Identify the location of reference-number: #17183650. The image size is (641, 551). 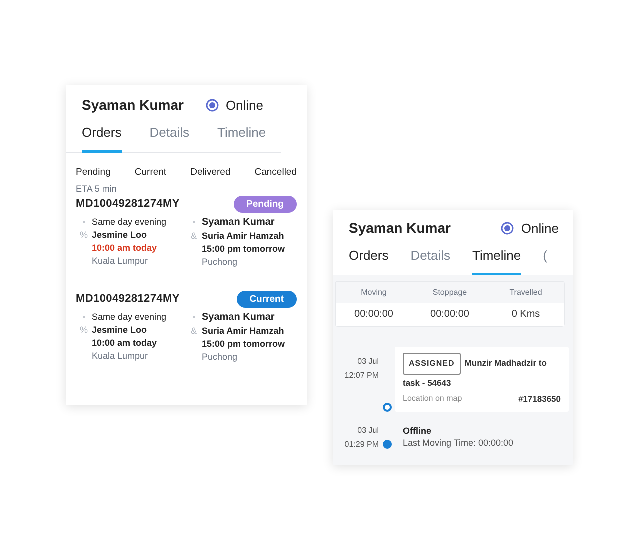
(539, 399).